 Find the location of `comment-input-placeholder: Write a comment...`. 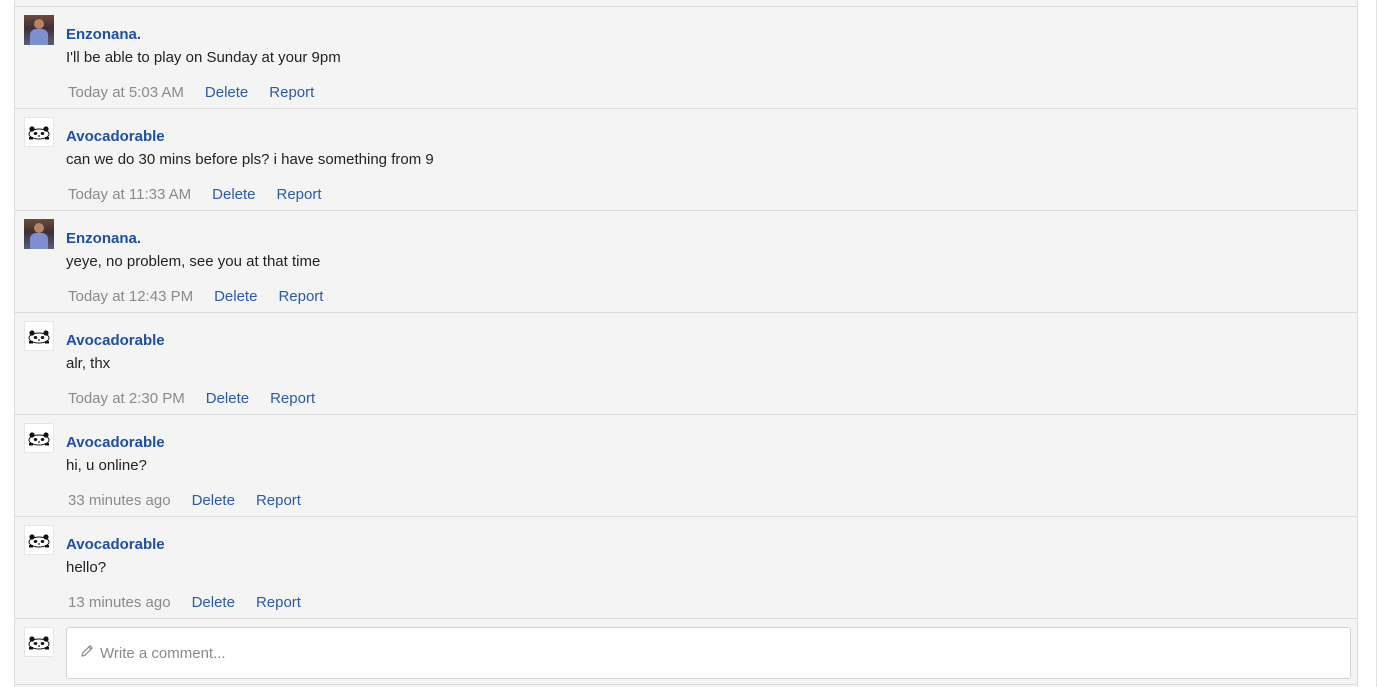

comment-input-placeholder: Write a comment... is located at coordinates (163, 653).